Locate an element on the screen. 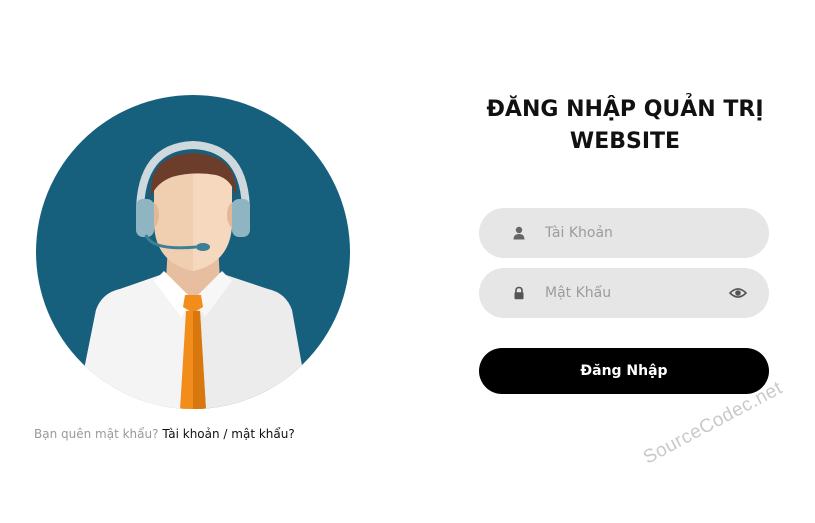  forgot-password-text: Bạn quên mật khẩu? Tài khoản / mật khẩu? is located at coordinates (164, 434).